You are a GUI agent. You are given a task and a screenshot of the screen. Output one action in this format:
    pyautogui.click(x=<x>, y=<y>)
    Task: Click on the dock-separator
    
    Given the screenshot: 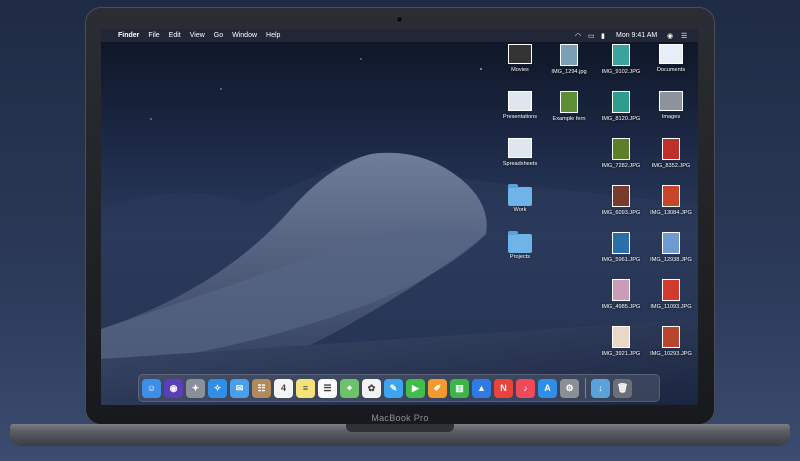 What is the action you would take?
    pyautogui.click(x=585, y=388)
    